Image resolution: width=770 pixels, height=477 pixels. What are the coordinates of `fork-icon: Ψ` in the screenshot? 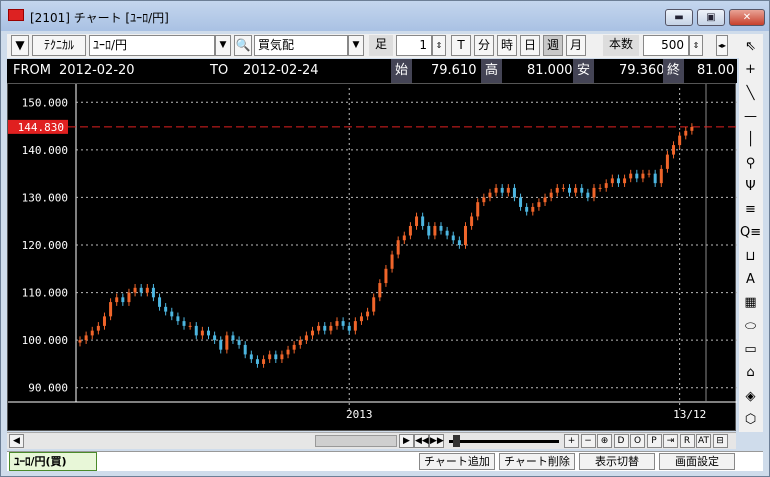 It's located at (750, 186).